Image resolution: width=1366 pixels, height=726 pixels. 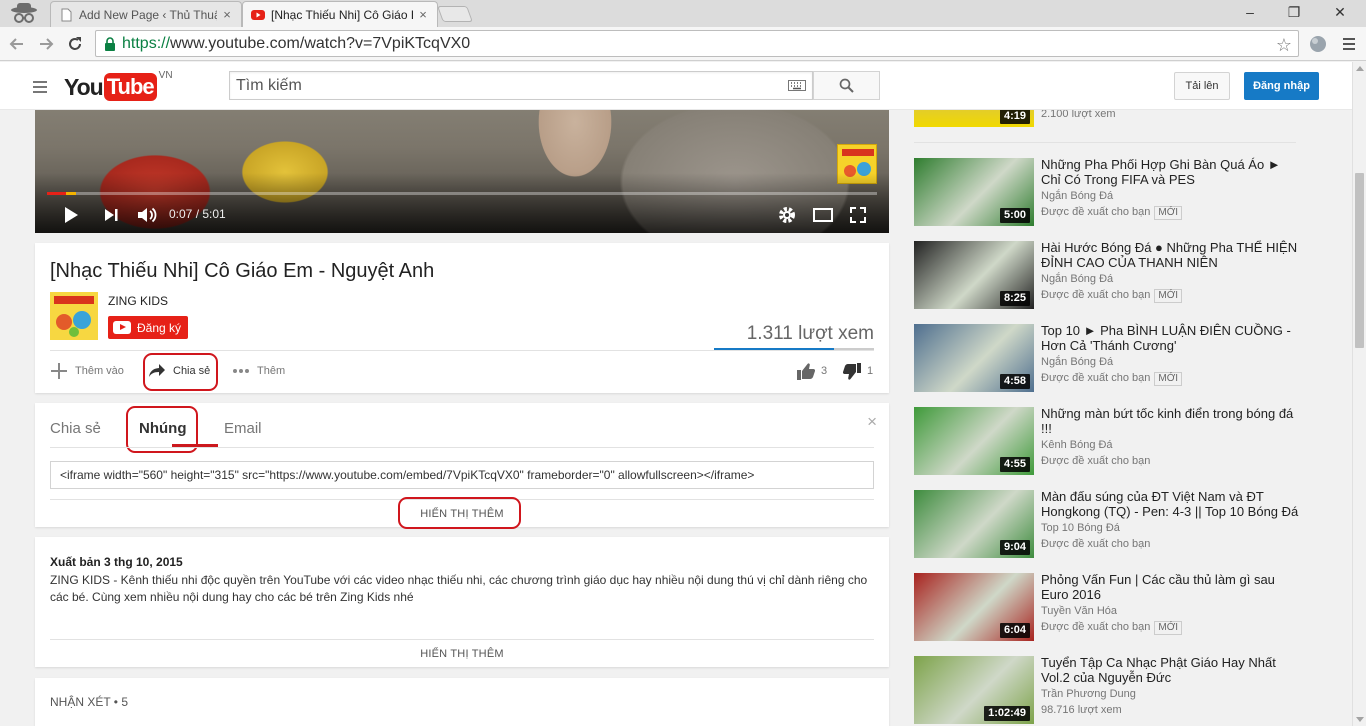 I want to click on next-button, so click(x=111, y=215).